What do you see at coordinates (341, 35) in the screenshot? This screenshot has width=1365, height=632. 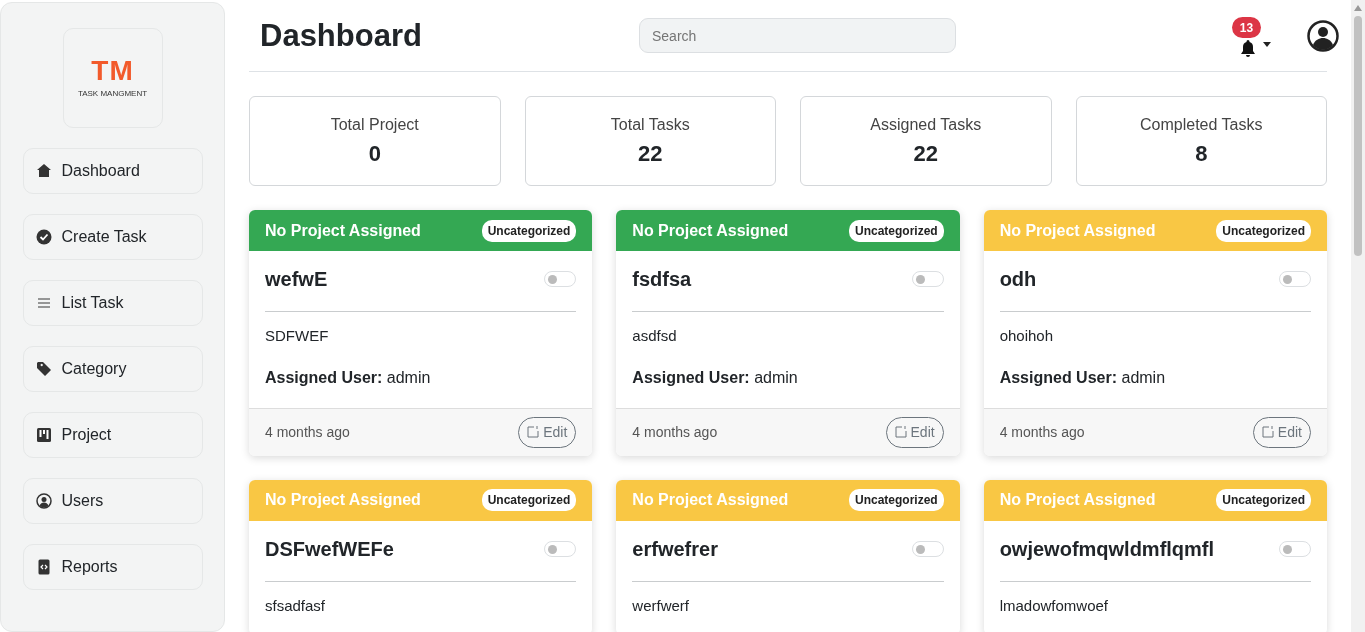 I see `page-title: Dashboard` at bounding box center [341, 35].